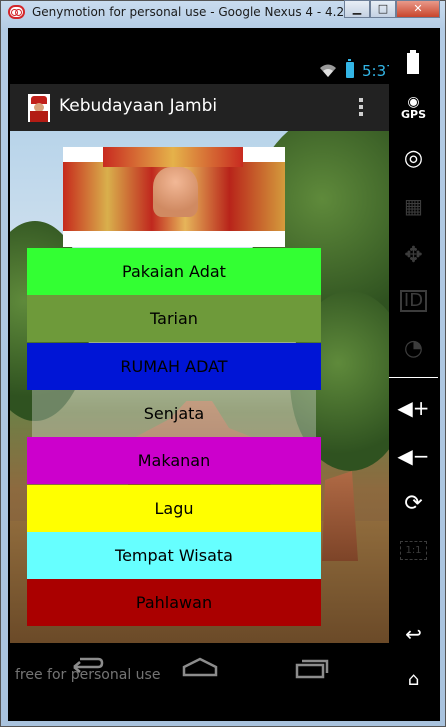  What do you see at coordinates (413, 255) in the screenshot?
I see `dpad-icon: ✥` at bounding box center [413, 255].